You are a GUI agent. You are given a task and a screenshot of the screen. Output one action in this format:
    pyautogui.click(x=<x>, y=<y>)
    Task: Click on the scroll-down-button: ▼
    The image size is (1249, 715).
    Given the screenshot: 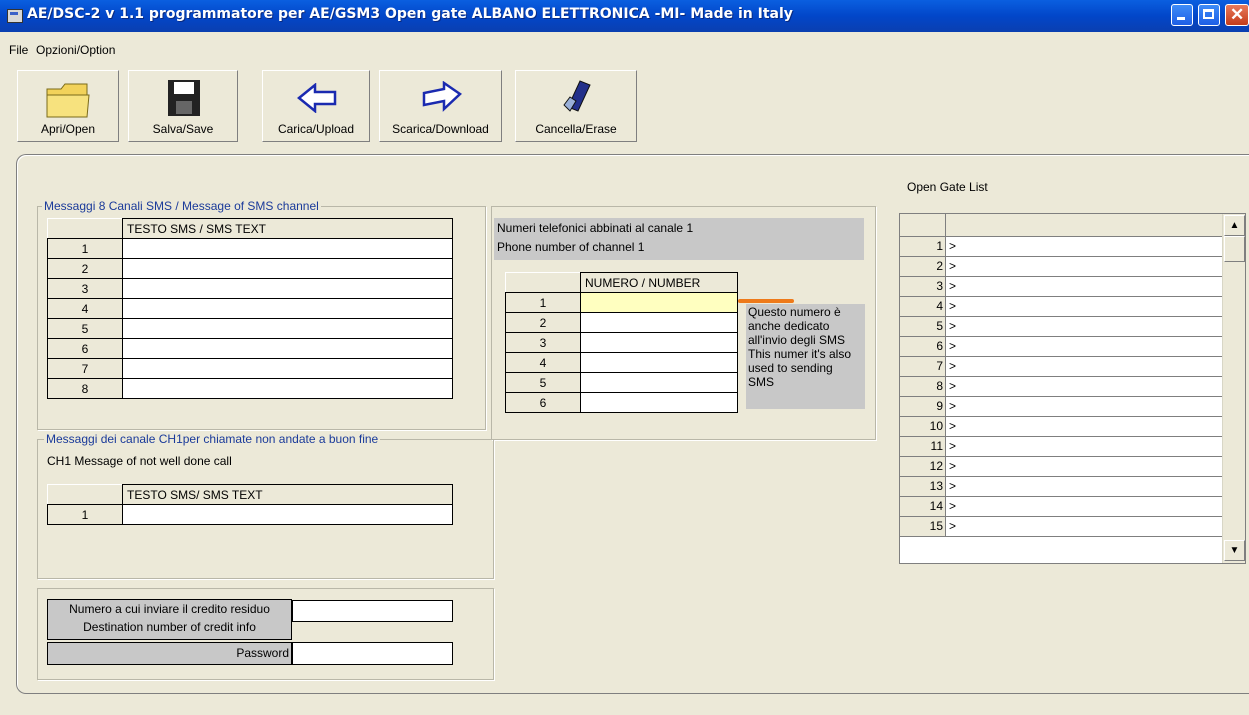 What is the action you would take?
    pyautogui.click(x=1234, y=550)
    